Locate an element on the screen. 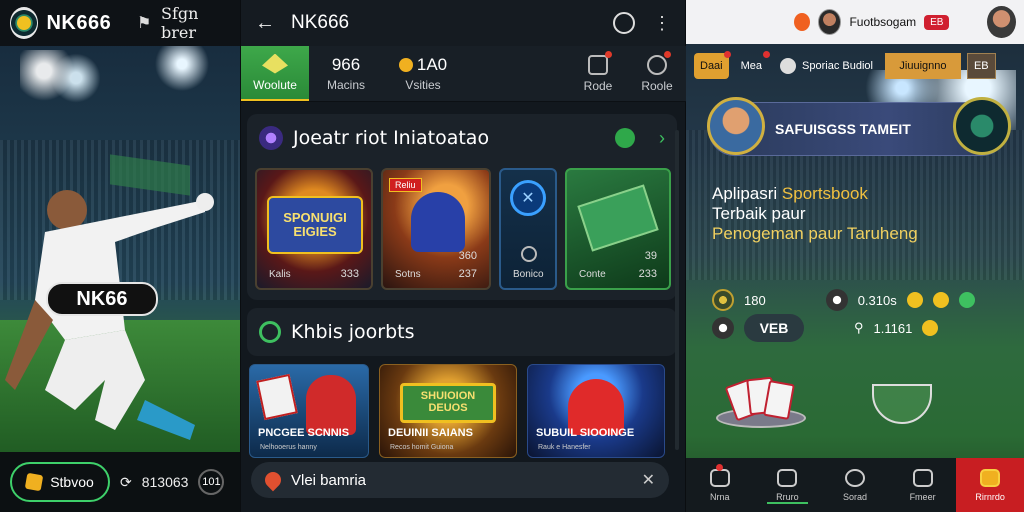  headline-highlight: Sportsbook is located at coordinates (824, 193).